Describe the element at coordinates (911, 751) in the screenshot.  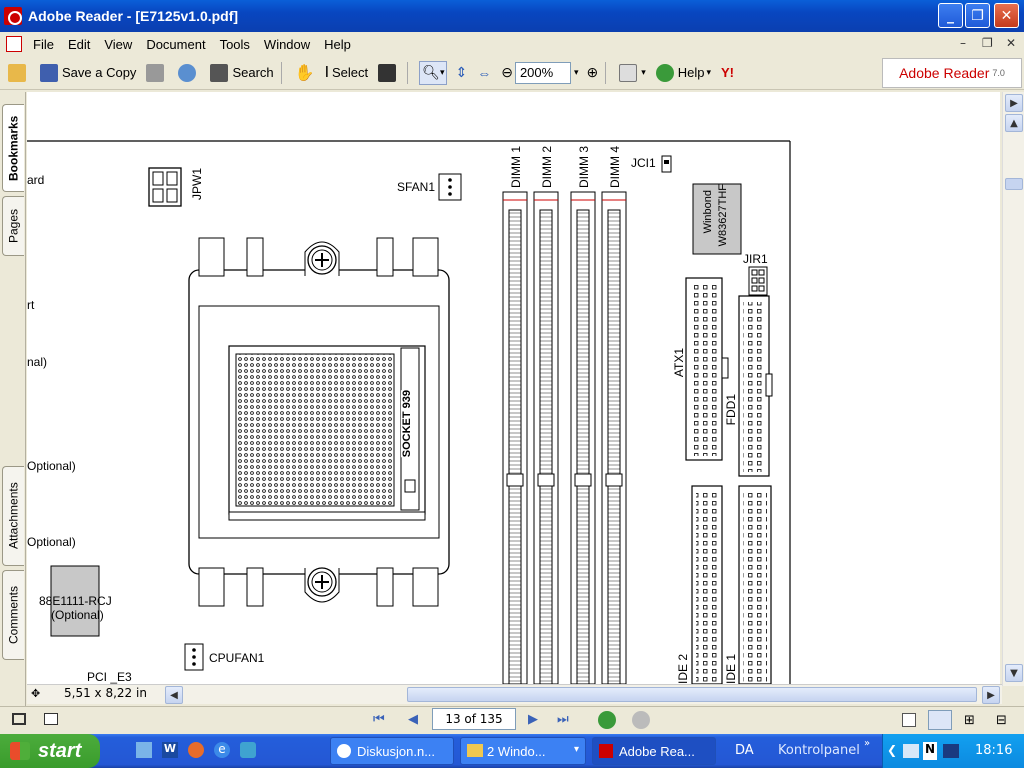
I see `network-icon` at that location.